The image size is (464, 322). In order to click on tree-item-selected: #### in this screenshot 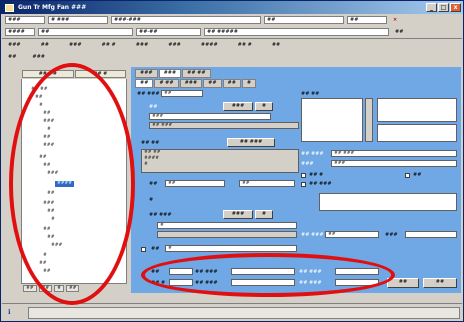, I will do `click(65, 184)`.